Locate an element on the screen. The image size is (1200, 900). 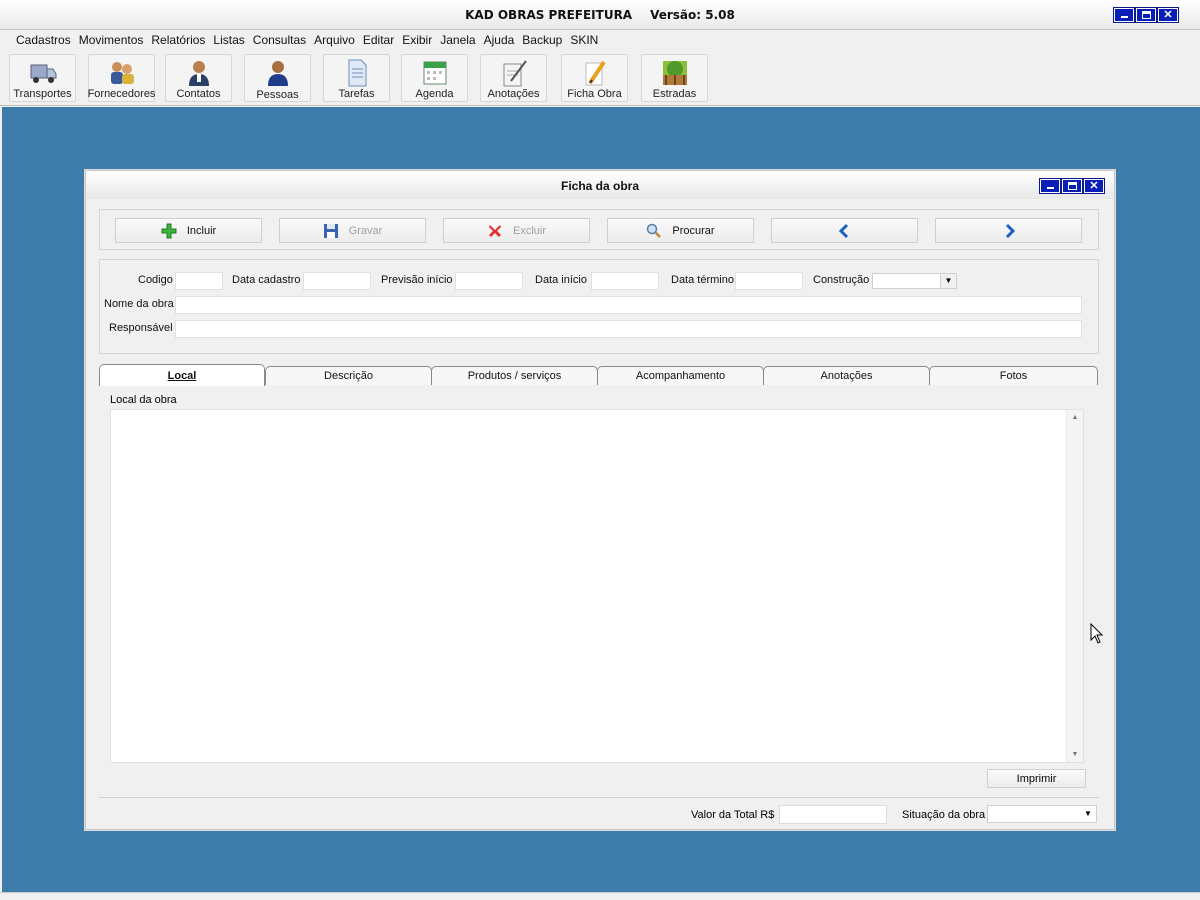
contact-person-icon is located at coordinates (199, 73).